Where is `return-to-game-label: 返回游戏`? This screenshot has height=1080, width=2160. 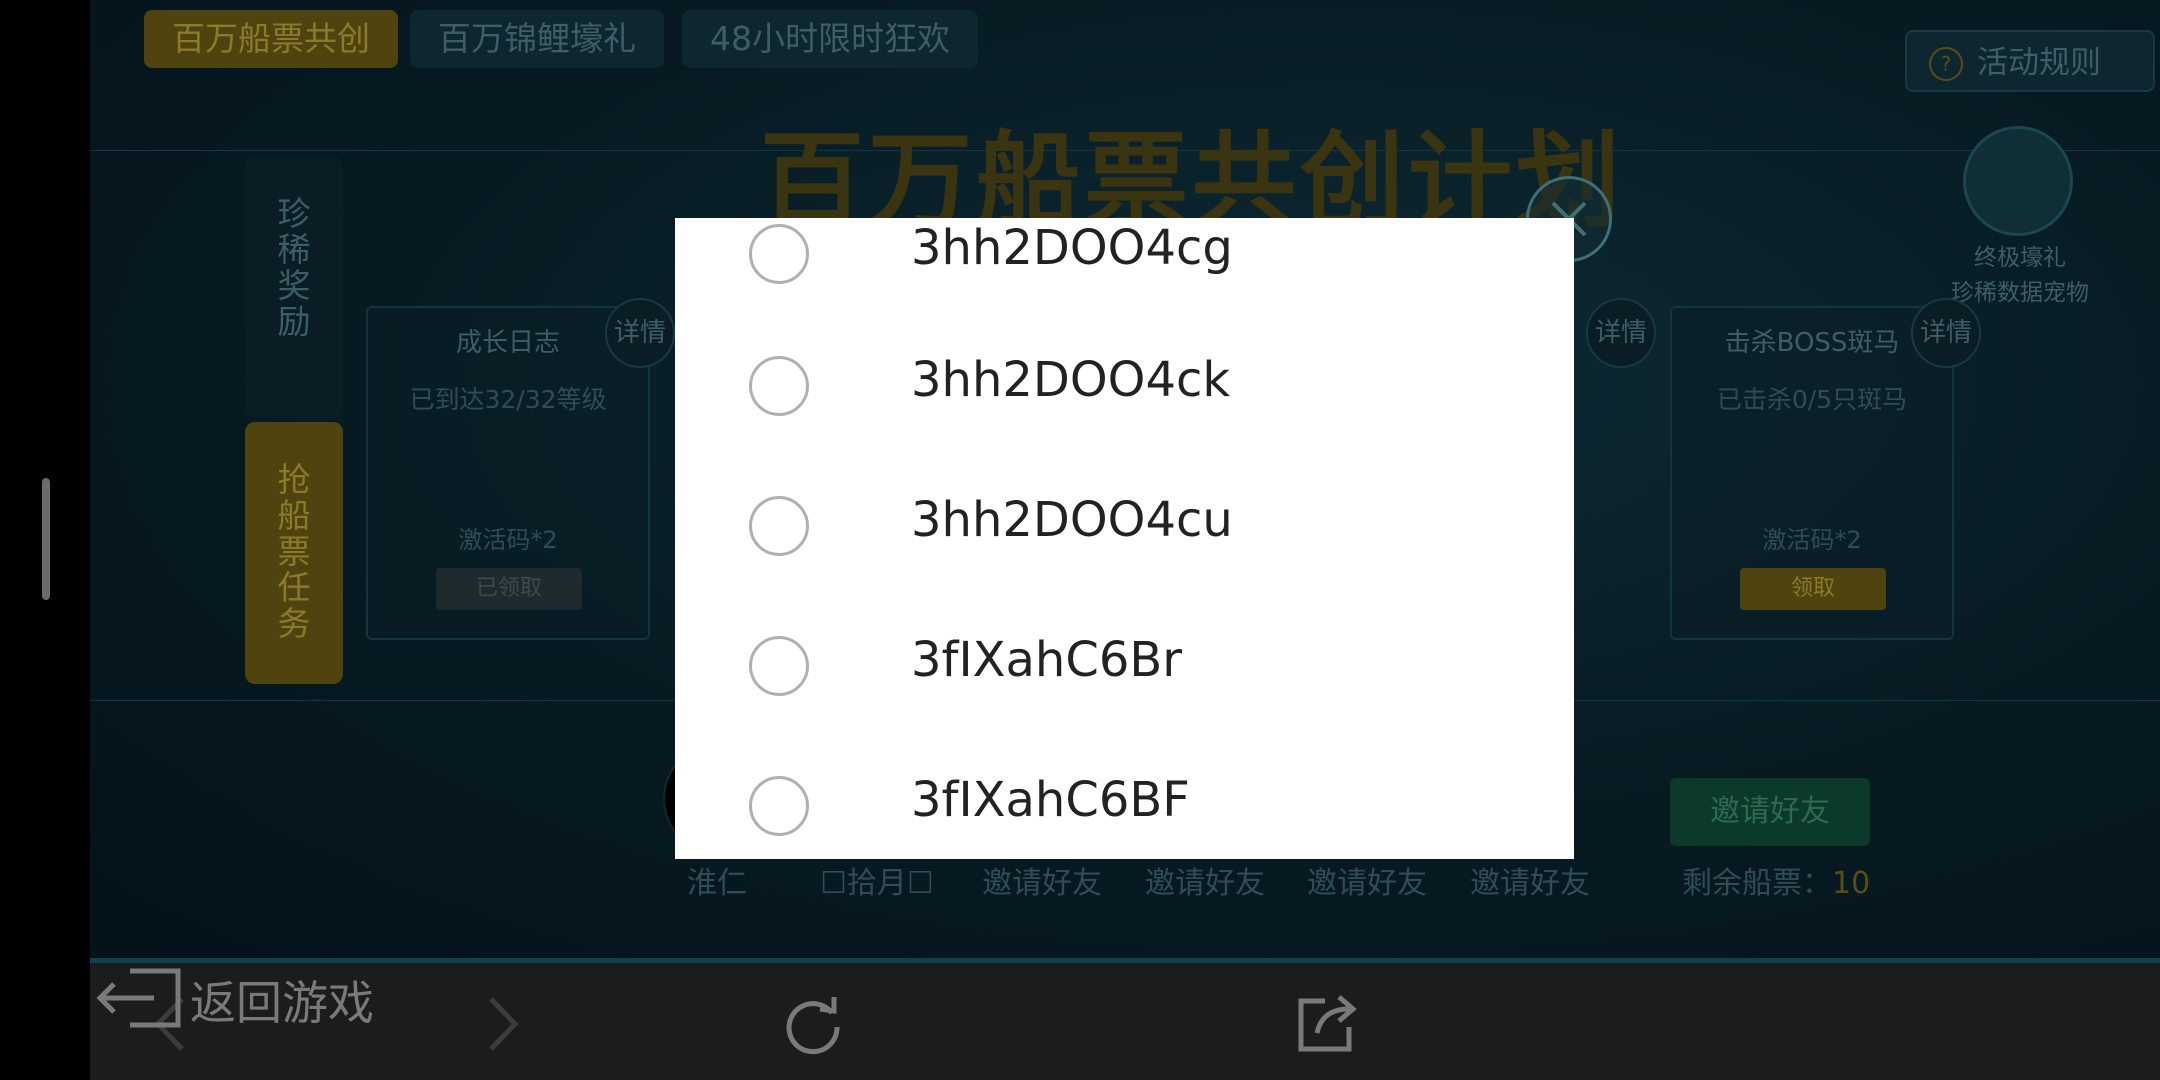
return-to-game-label: 返回游戏 is located at coordinates (282, 1003).